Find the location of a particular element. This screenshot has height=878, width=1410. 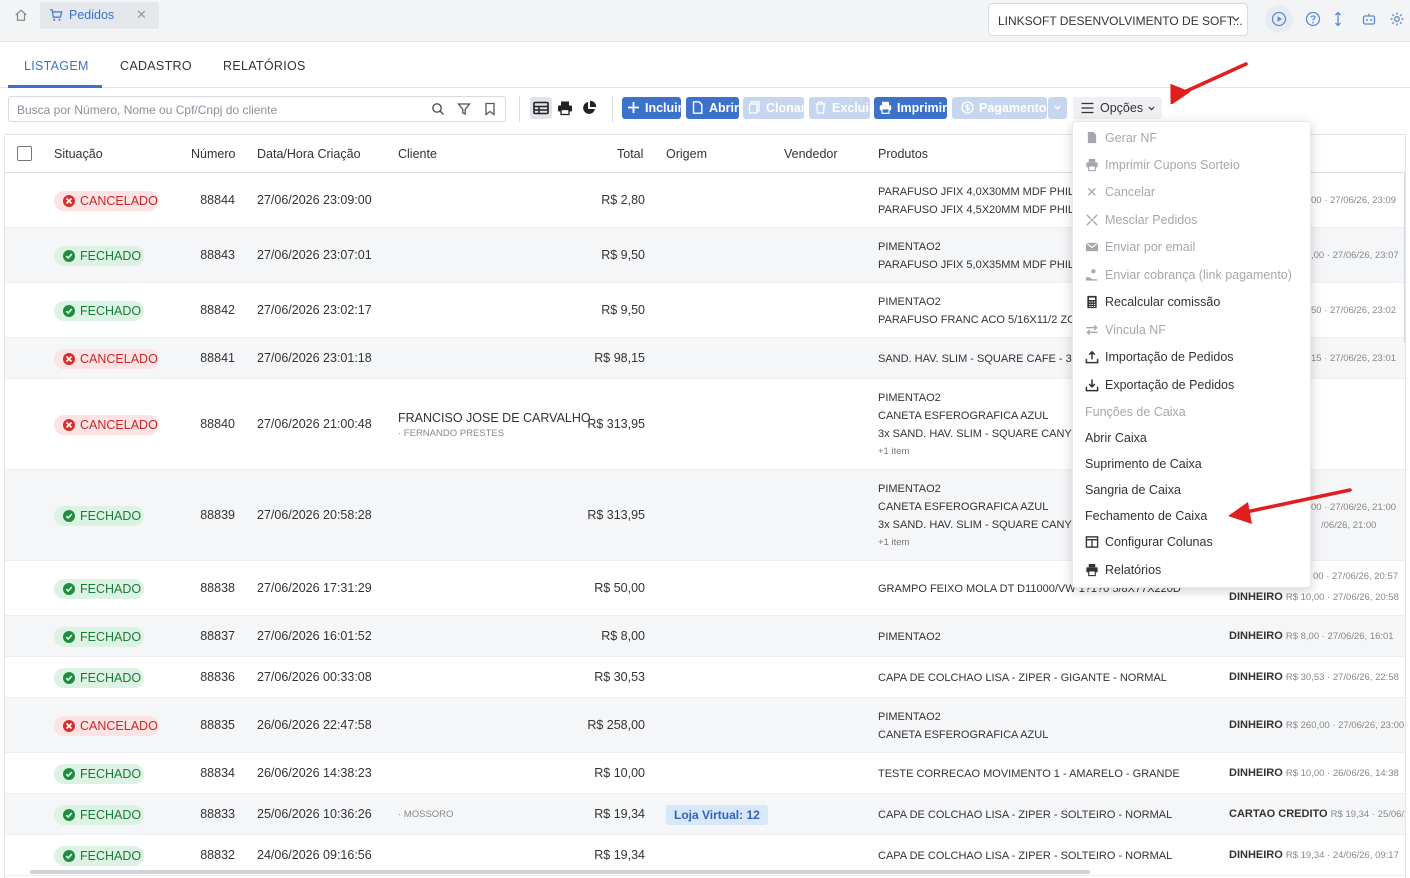

toolbar-divider is located at coordinates (612, 109).